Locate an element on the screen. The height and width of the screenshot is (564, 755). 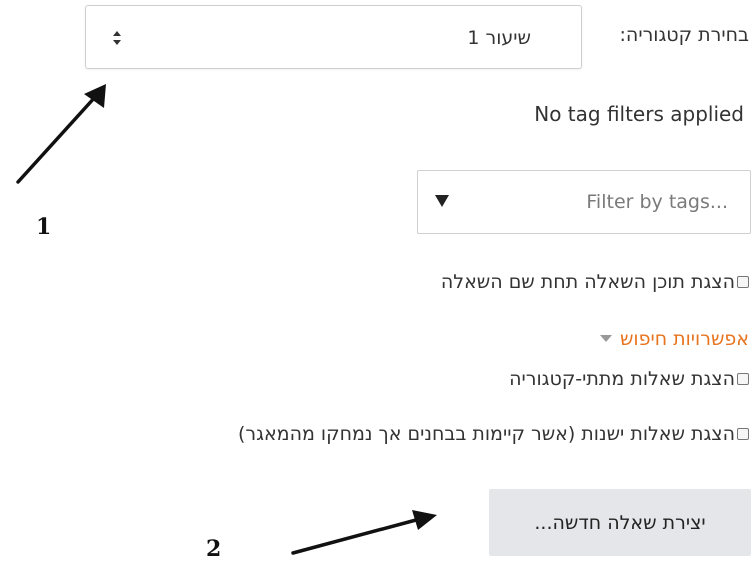
annotation-marker-1: 1 is located at coordinates (44, 227).